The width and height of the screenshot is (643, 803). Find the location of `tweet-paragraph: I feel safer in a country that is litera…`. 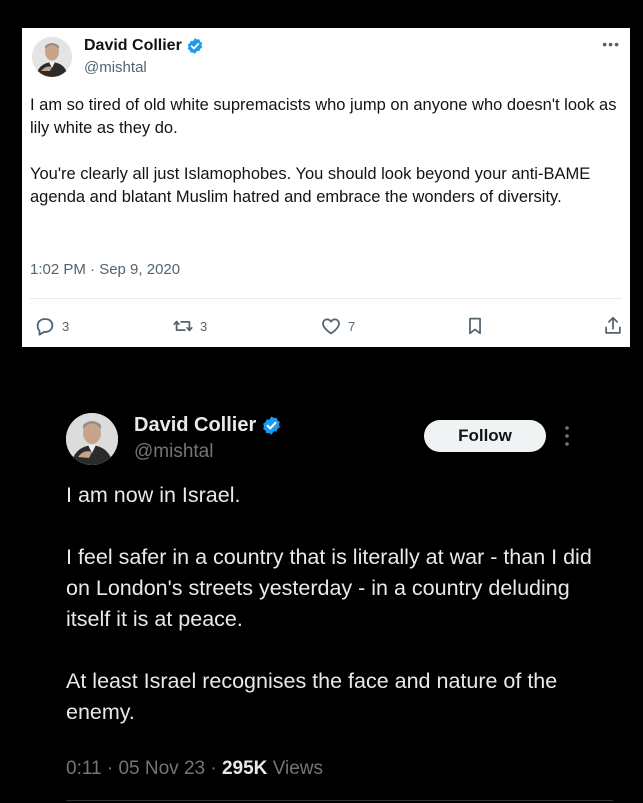

tweet-paragraph: I feel safer in a country that is litera… is located at coordinates (329, 588).